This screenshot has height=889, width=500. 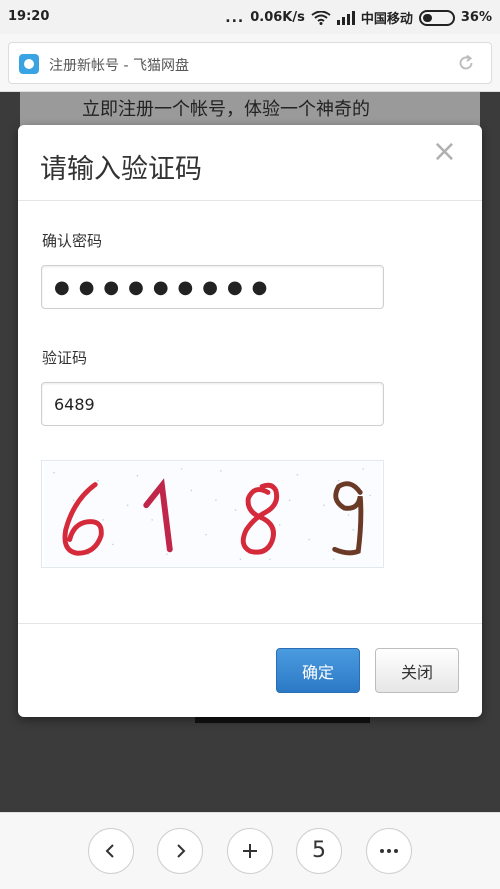 I want to click on page-title: 注册新帐号 - 飞猫网盘, so click(x=119, y=66).